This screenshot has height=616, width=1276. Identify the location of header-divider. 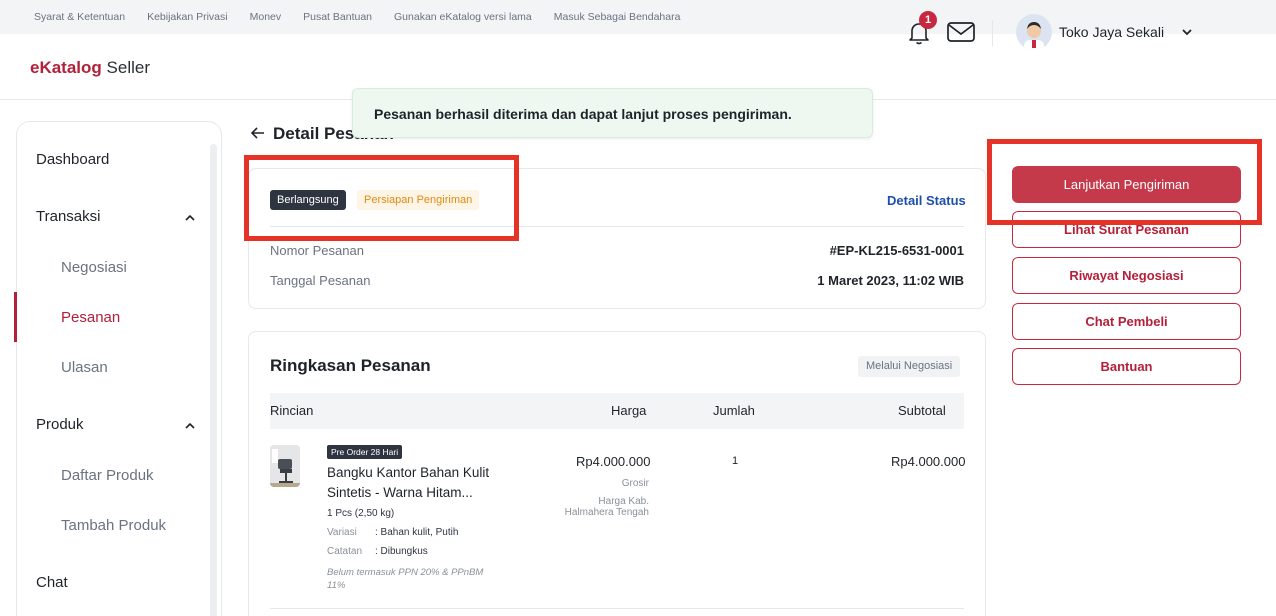
(992, 33).